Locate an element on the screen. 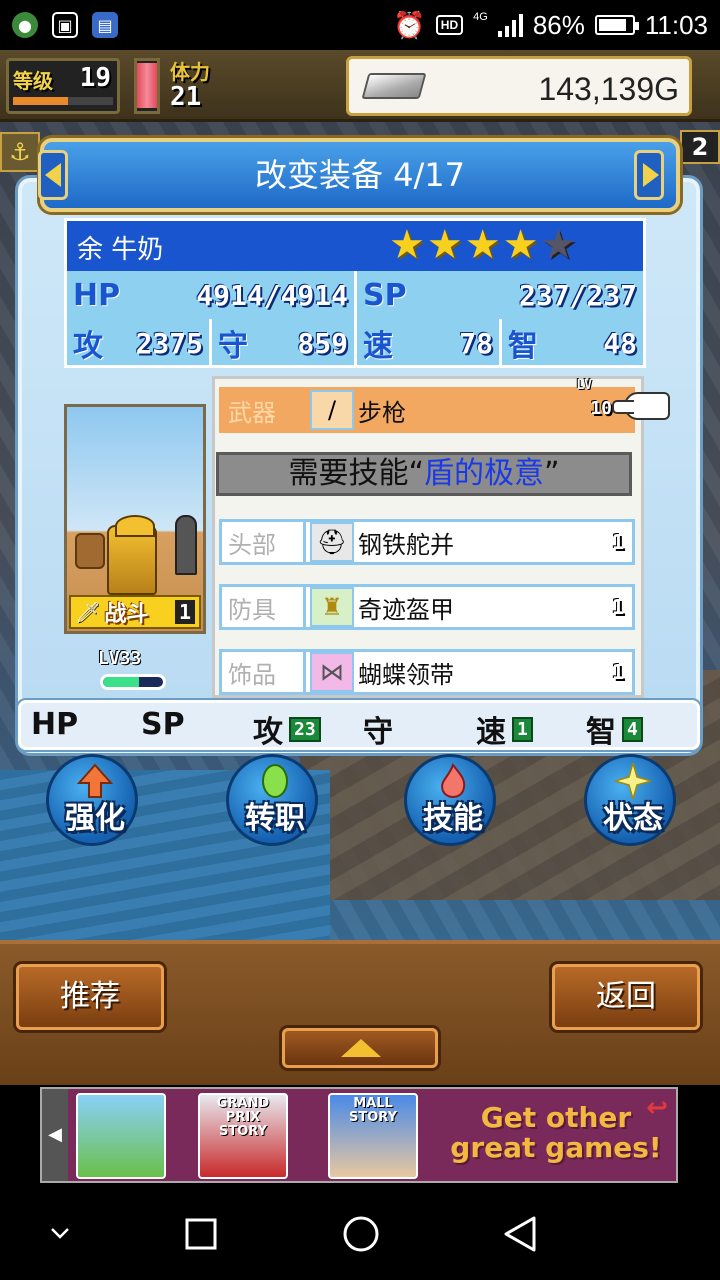 This screenshot has width=720, height=1280. ad-game-tile-castle is located at coordinates (121, 1136).